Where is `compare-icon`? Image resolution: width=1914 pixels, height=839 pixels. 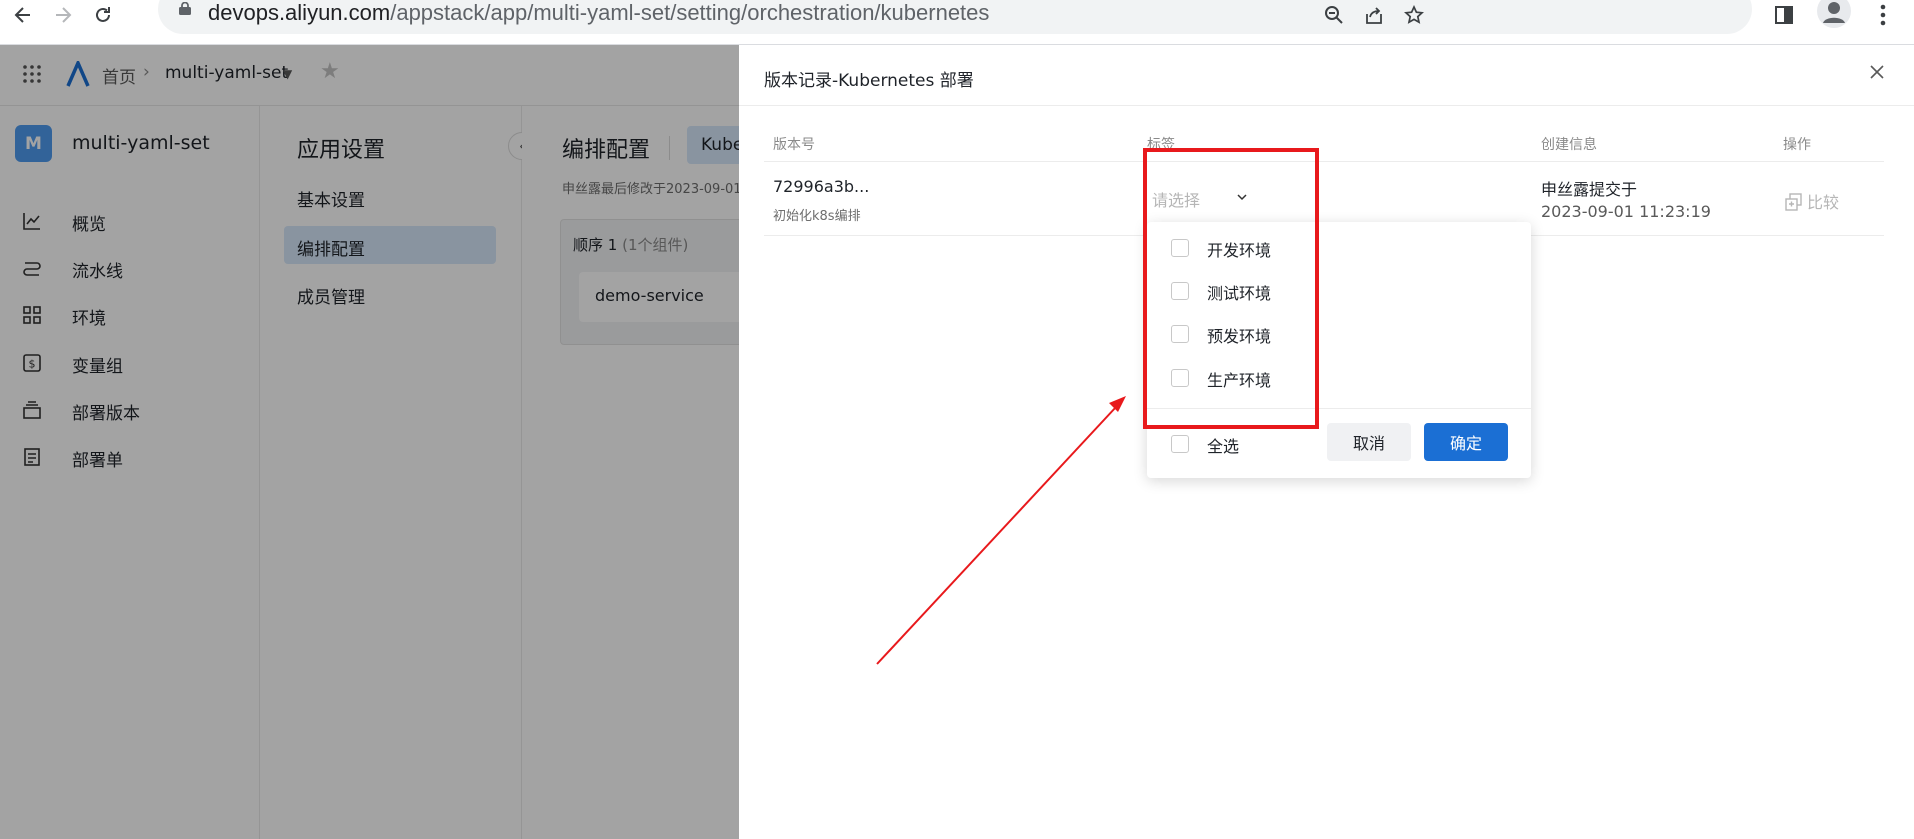 compare-icon is located at coordinates (1793, 202).